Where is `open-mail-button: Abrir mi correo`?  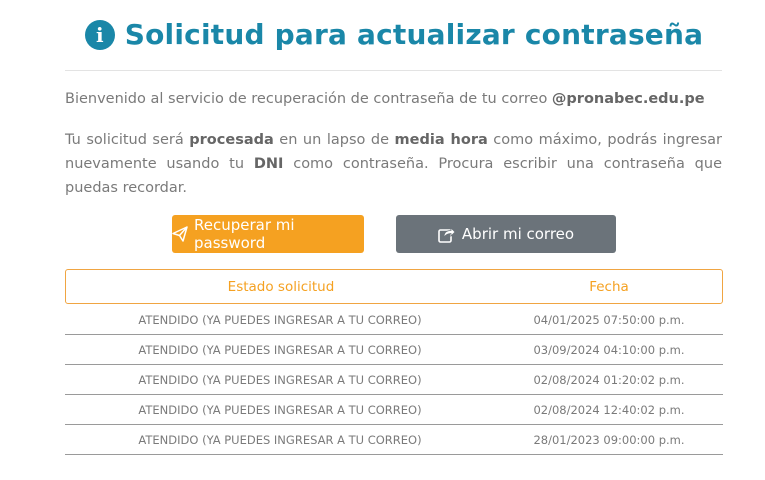 open-mail-button: Abrir mi correo is located at coordinates (506, 234).